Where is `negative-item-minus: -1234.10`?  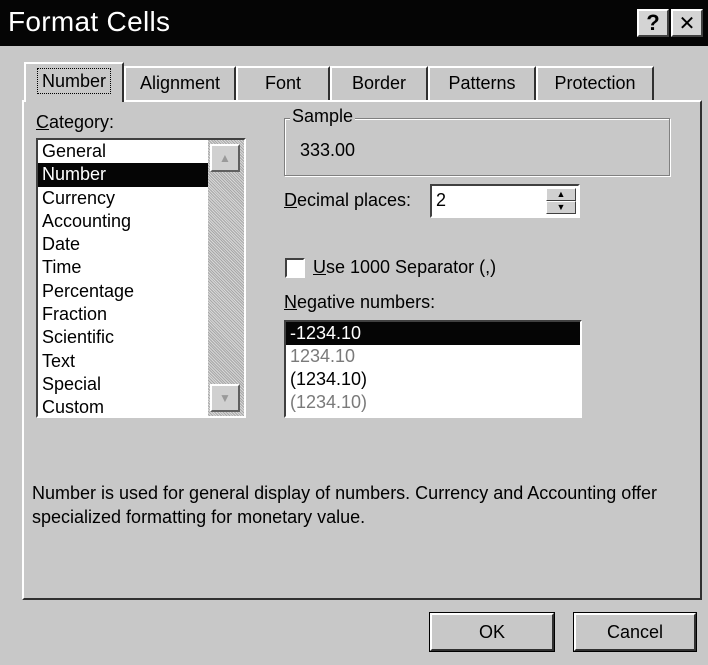
negative-item-minus: -1234.10 is located at coordinates (433, 333).